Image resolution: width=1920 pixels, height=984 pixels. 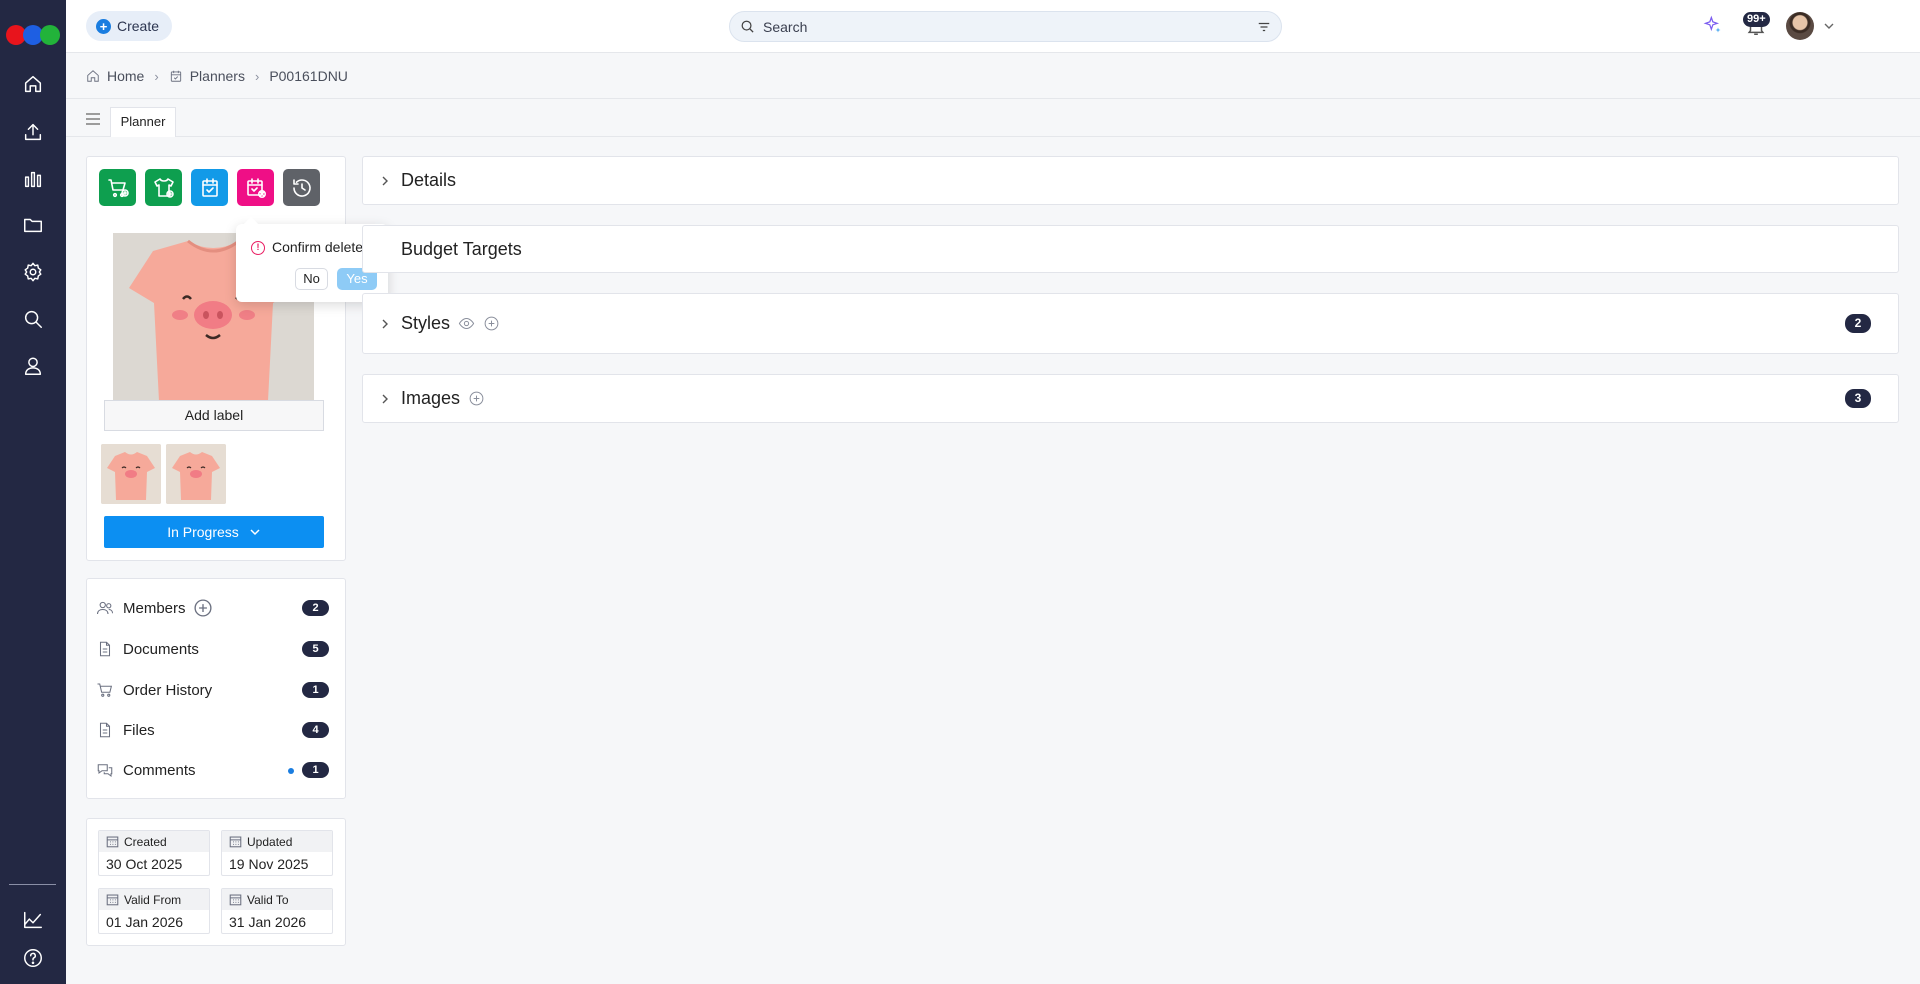 What do you see at coordinates (277, 853) in the screenshot?
I see `updated-date: Updated 19 Nov 2025` at bounding box center [277, 853].